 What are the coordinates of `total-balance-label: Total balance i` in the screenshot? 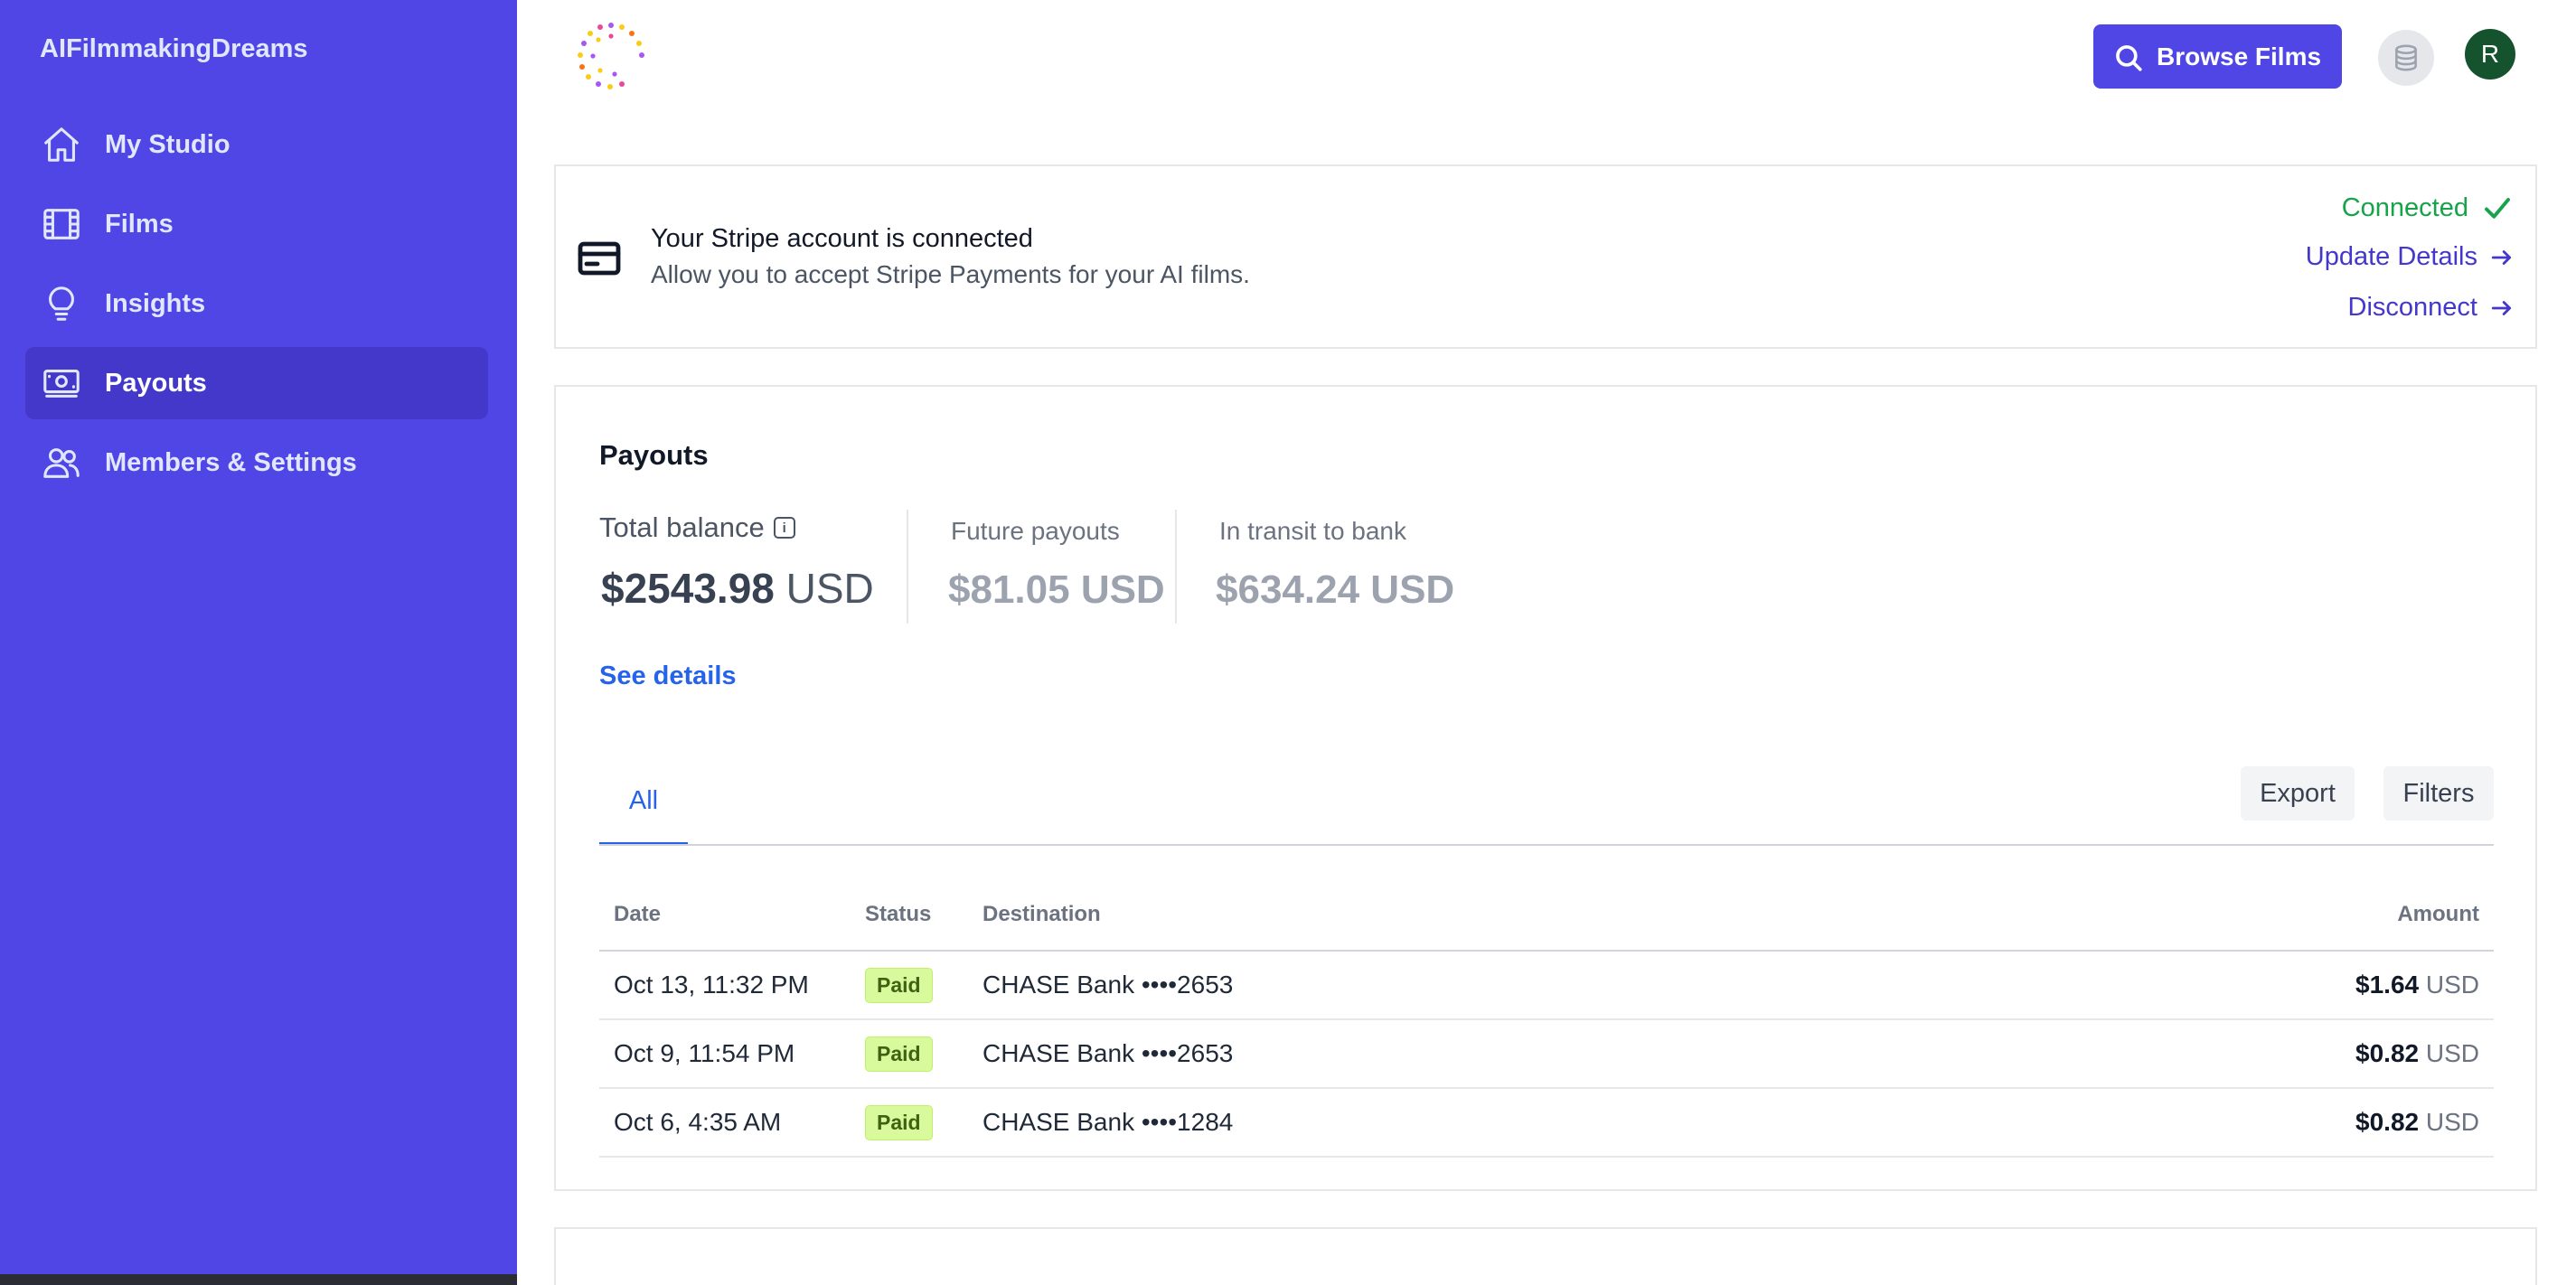 It's located at (697, 527).